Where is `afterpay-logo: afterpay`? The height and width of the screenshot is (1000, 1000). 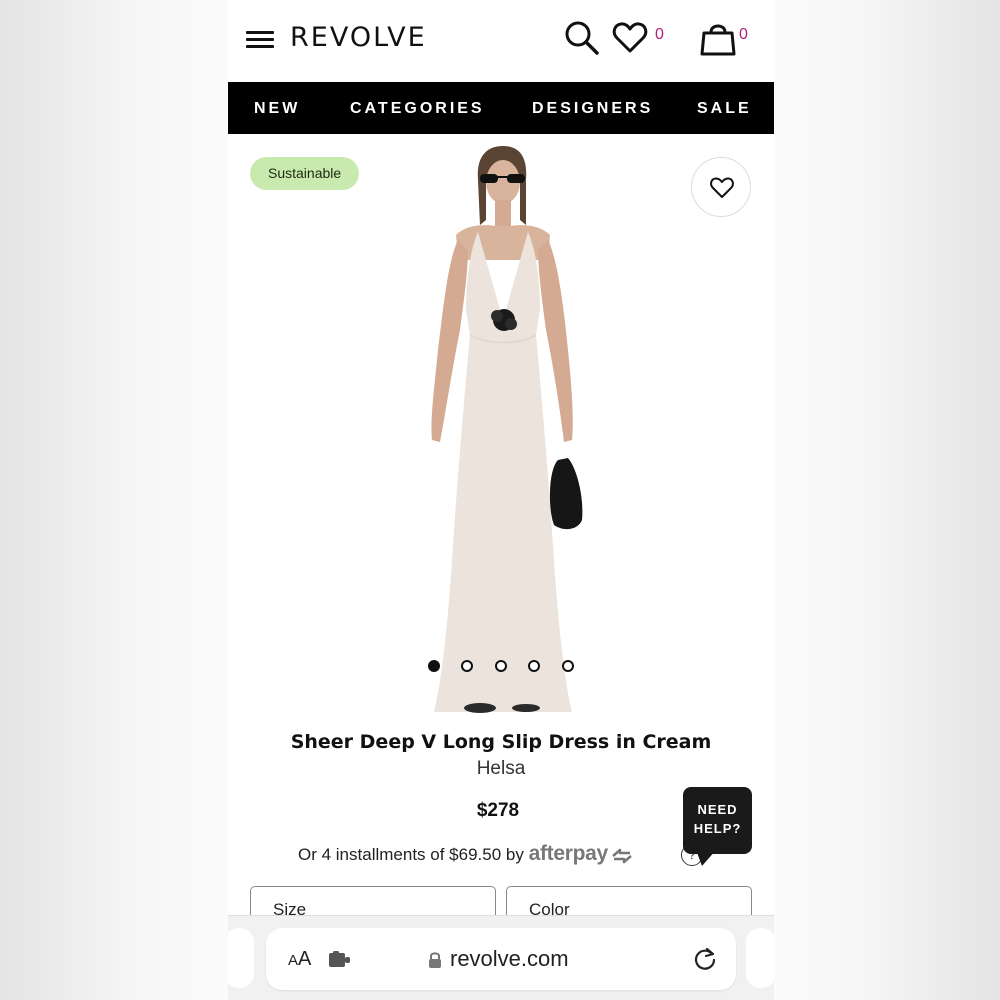
afterpay-logo: afterpay is located at coordinates (568, 853).